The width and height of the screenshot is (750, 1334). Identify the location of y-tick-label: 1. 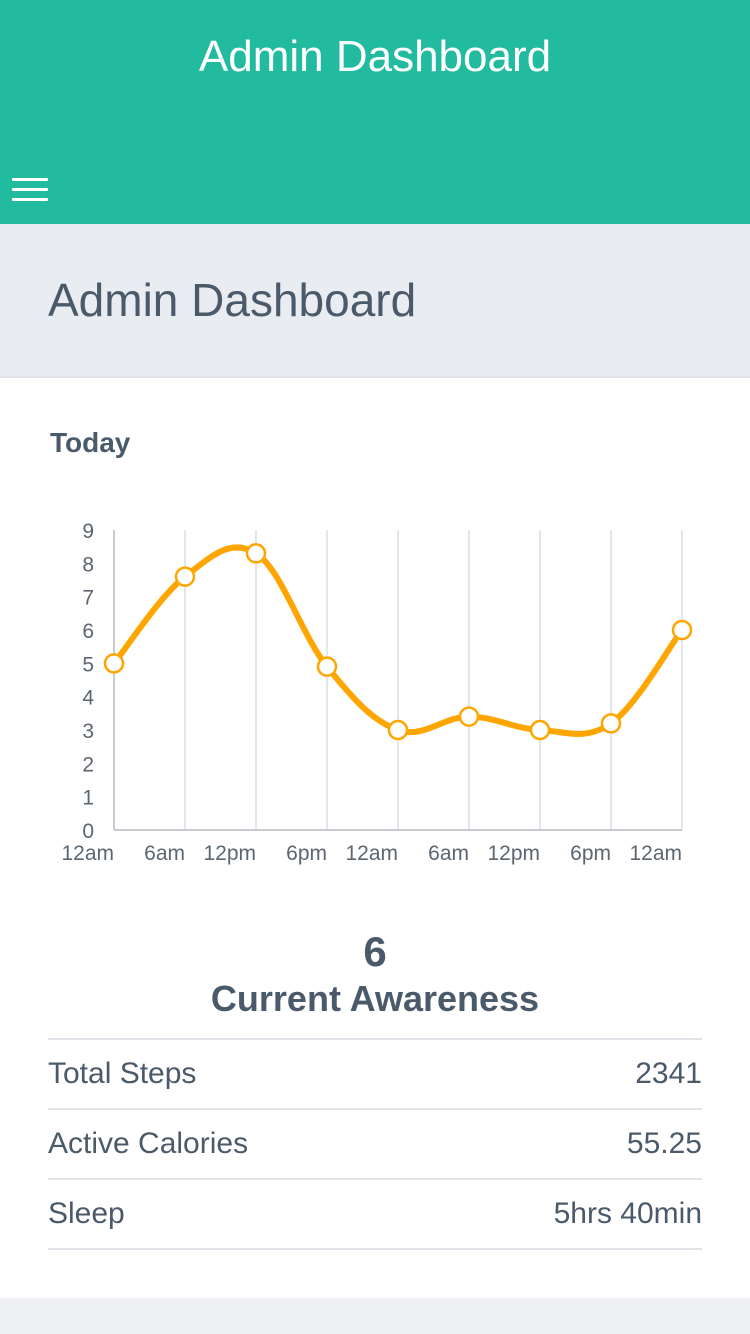
(88, 798).